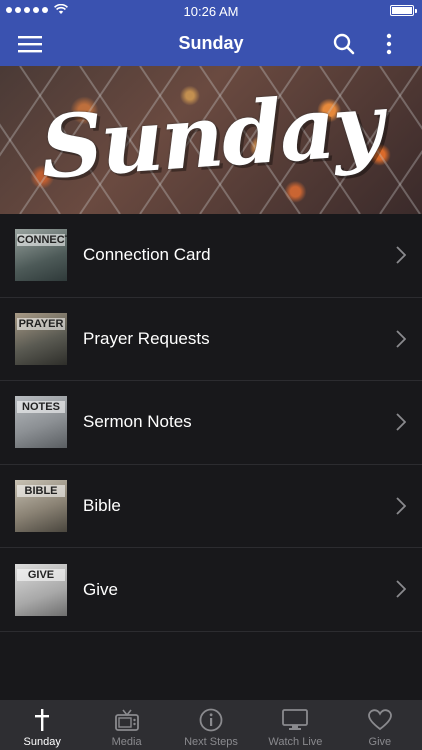  I want to click on tab-bar: Sunday Media Next Steps Watch Live Give, so click(211, 725).